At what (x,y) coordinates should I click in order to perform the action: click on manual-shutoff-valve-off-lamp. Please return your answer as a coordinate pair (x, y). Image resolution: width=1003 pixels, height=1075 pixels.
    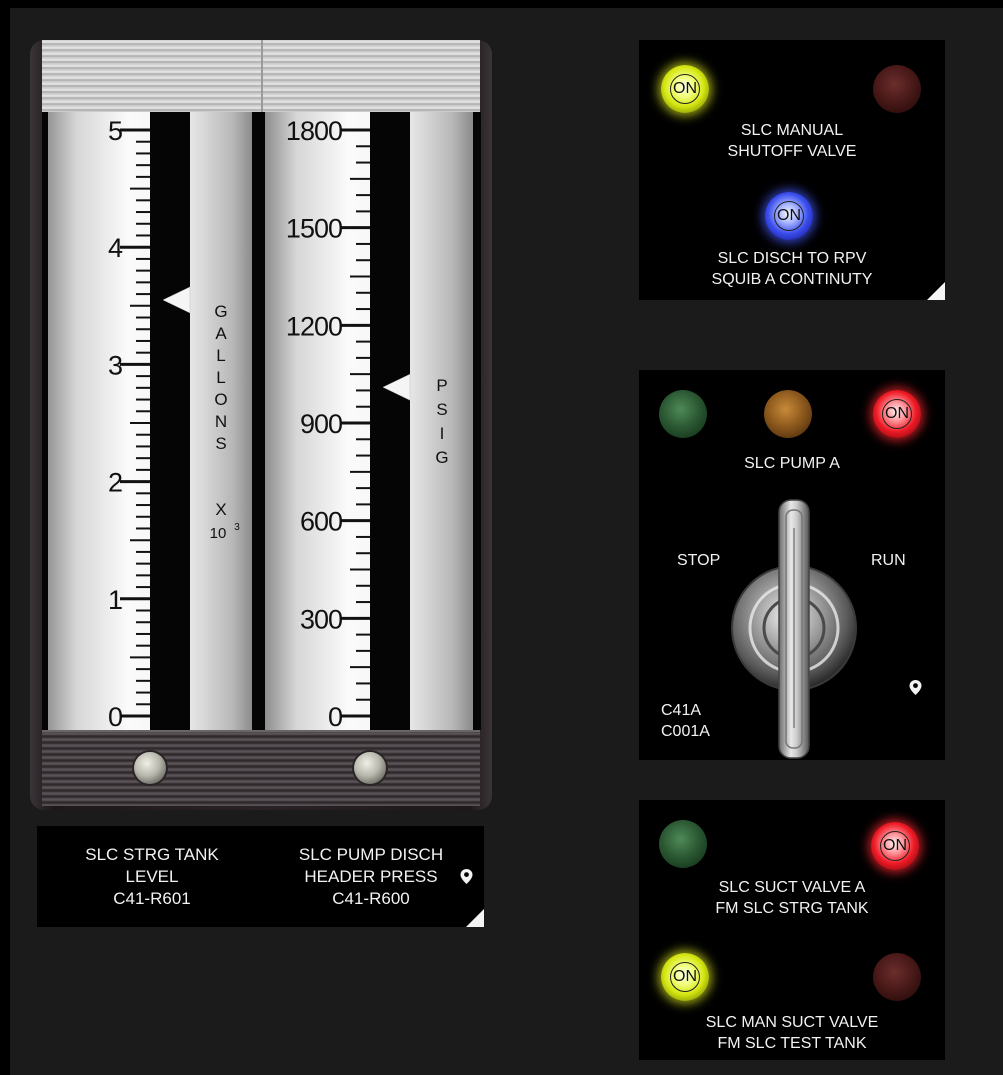
    Looking at the image, I should click on (897, 89).